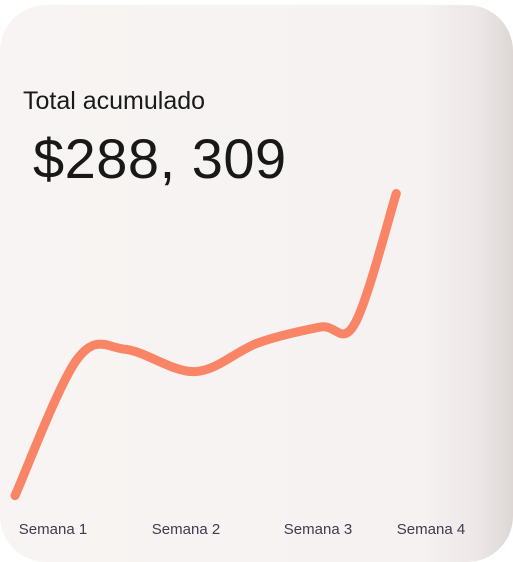  What do you see at coordinates (53, 529) in the screenshot?
I see `x-tick-label: Semana 1` at bounding box center [53, 529].